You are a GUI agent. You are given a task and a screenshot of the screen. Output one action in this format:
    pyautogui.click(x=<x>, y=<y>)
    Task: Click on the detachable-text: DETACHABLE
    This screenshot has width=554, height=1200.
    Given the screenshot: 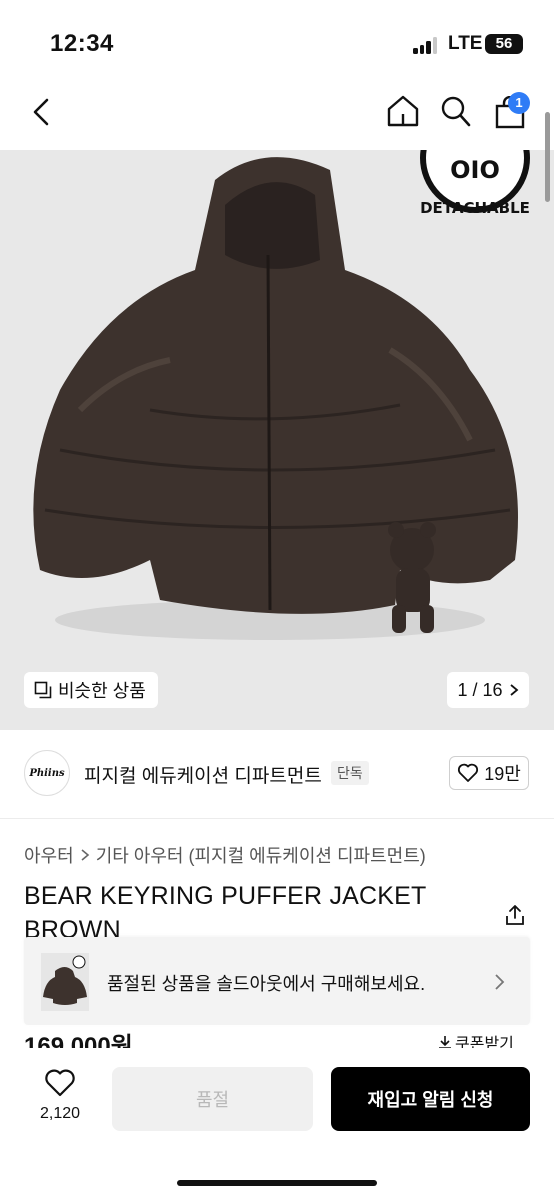 What is the action you would take?
    pyautogui.click(x=475, y=208)
    